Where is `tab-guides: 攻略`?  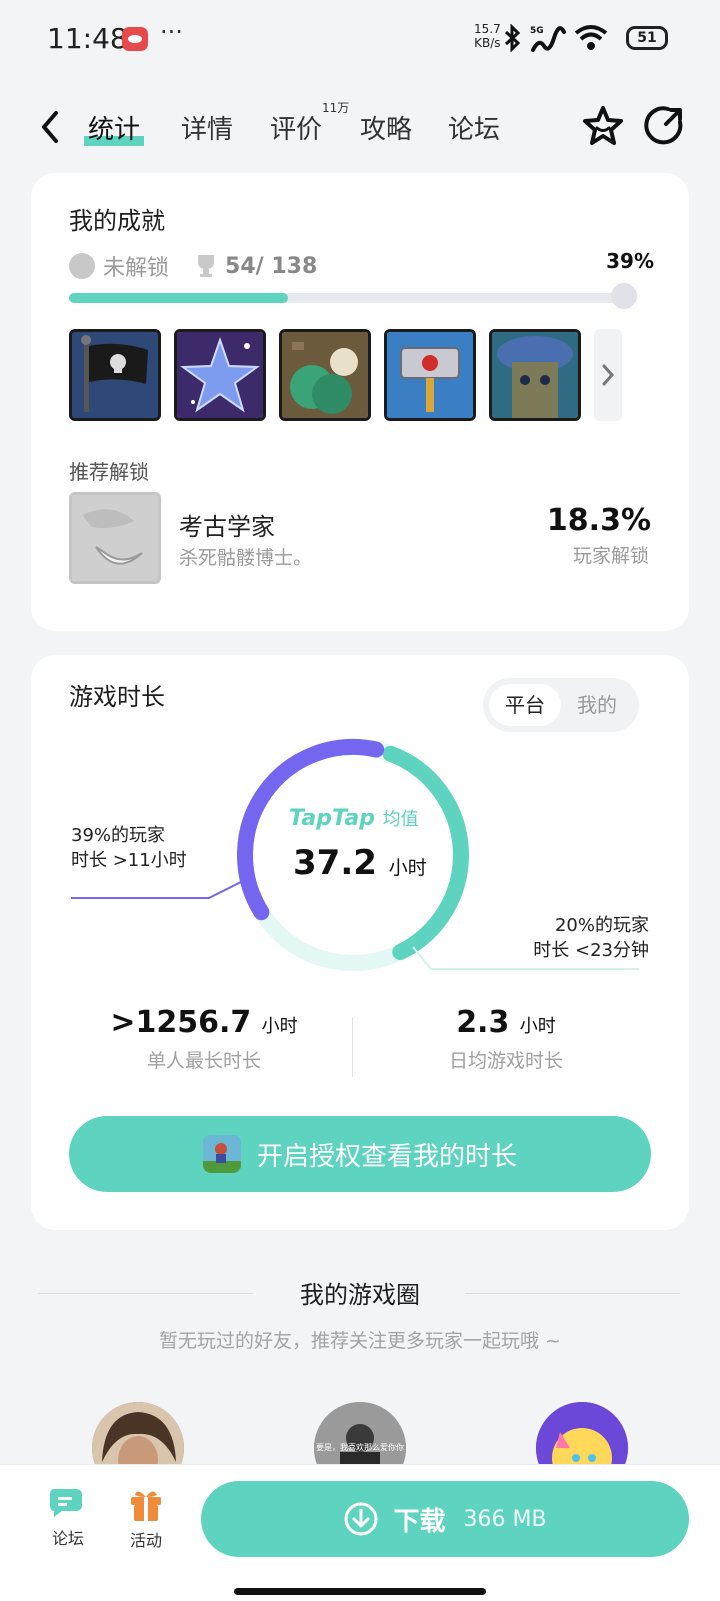 tab-guides: 攻略 is located at coordinates (386, 127).